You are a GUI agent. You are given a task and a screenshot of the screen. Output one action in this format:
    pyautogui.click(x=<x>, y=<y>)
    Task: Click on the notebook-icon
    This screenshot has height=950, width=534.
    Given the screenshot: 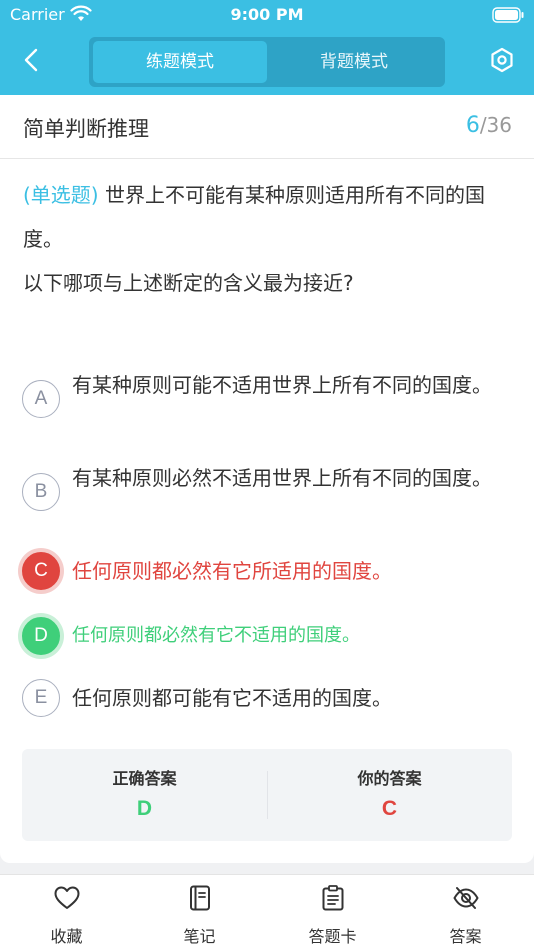 What is the action you would take?
    pyautogui.click(x=200, y=898)
    